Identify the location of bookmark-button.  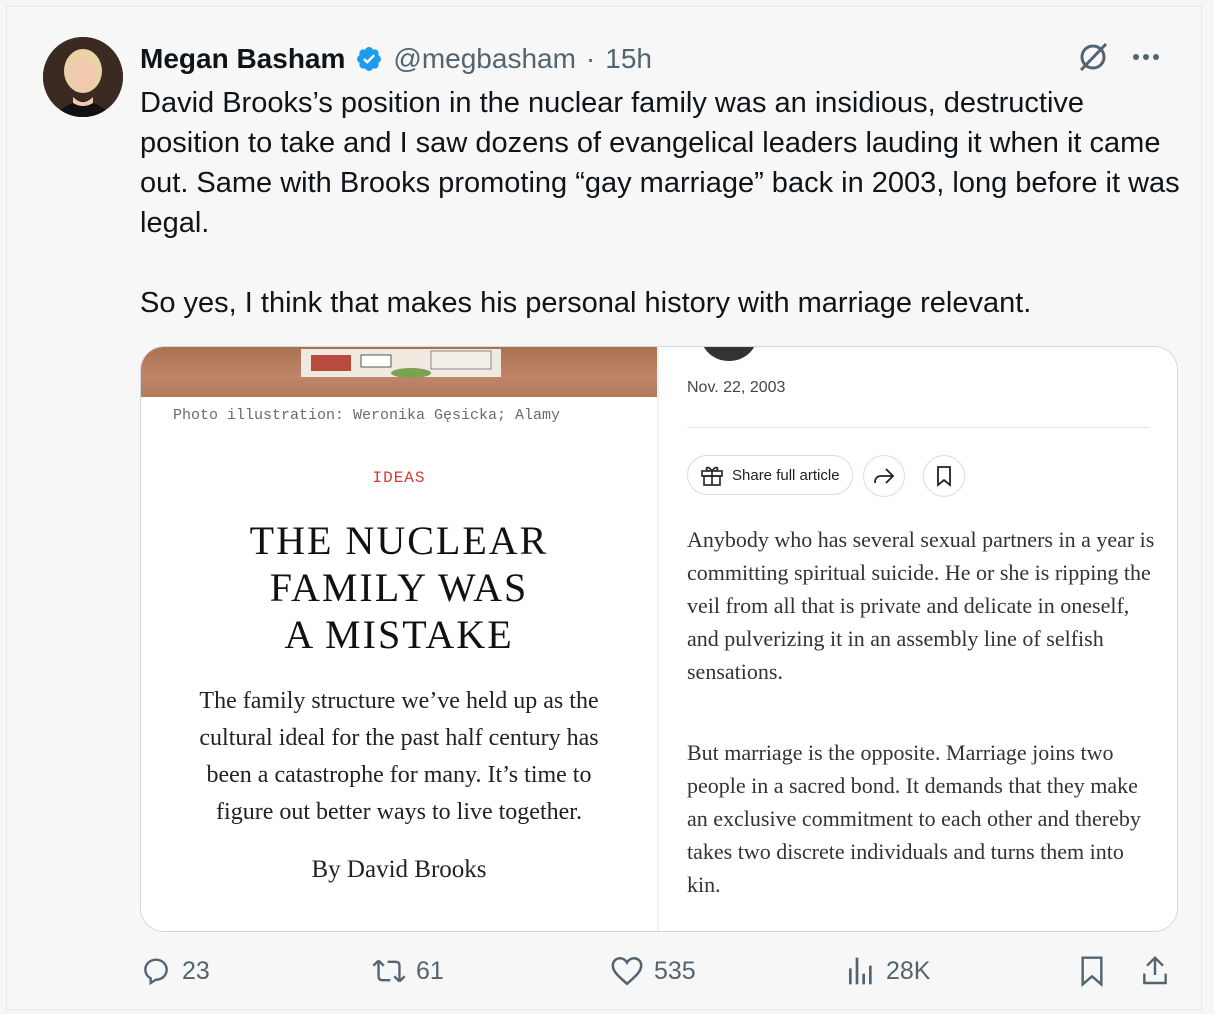
(1092, 971).